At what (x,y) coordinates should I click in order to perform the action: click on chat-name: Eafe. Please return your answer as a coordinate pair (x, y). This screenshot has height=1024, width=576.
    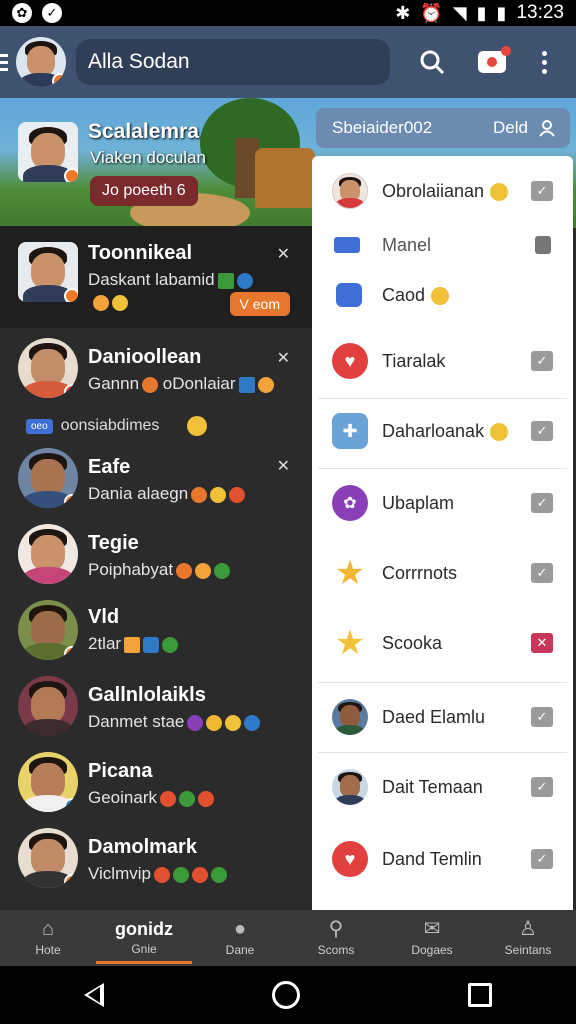
    Looking at the image, I should click on (109, 467).